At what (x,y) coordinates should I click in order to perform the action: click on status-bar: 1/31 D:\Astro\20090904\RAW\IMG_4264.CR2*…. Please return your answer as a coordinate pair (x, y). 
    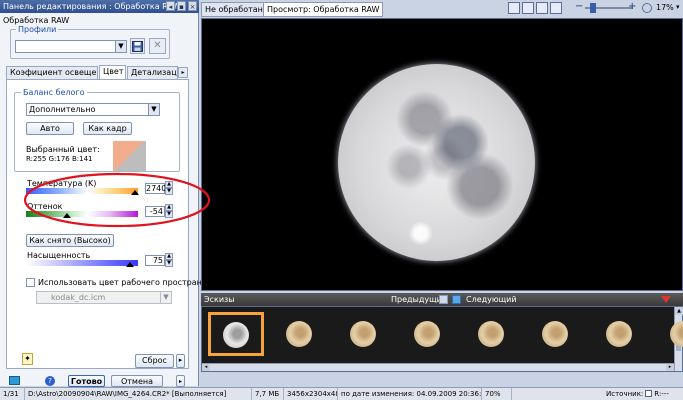
    Looking at the image, I should click on (341, 393).